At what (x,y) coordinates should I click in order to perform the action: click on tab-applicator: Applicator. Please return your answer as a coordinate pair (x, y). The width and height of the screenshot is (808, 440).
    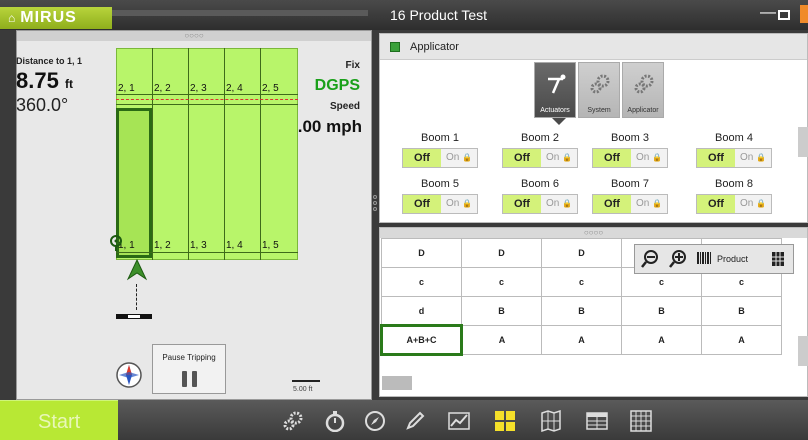
    Looking at the image, I should click on (643, 90).